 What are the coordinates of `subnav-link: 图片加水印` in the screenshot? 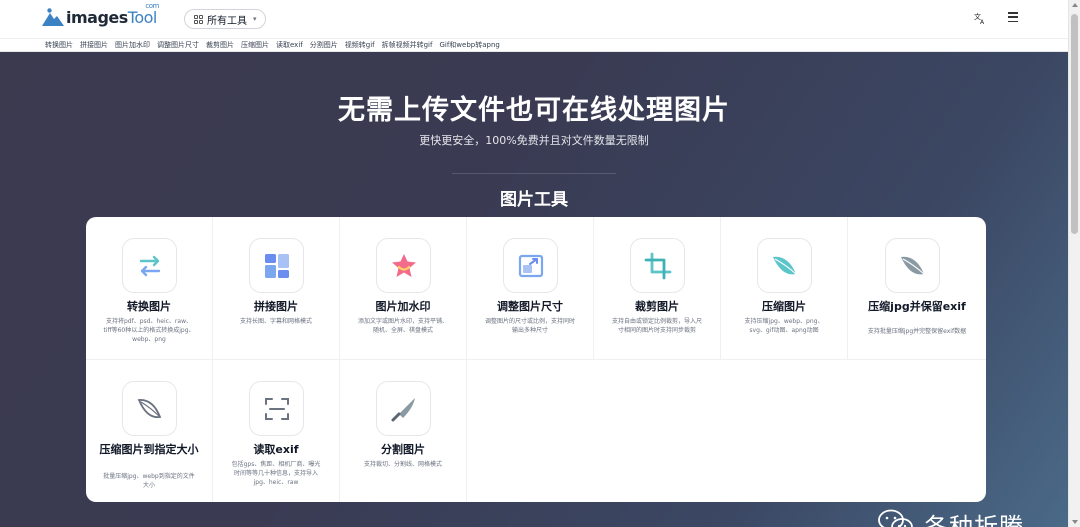 It's located at (132, 45).